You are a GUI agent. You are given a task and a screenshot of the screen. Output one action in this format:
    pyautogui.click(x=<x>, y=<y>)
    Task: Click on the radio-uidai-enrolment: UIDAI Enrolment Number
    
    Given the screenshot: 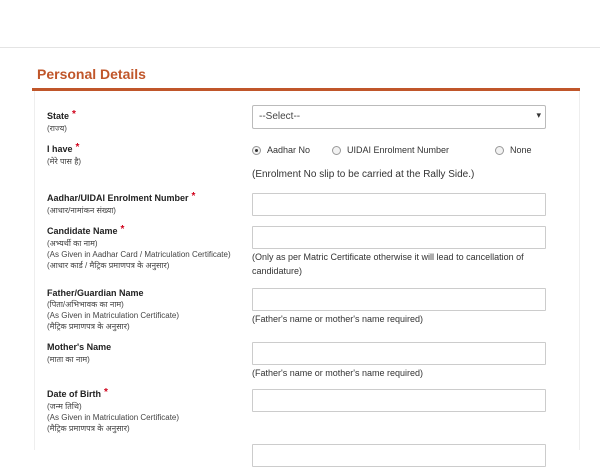 What is the action you would take?
    pyautogui.click(x=390, y=150)
    